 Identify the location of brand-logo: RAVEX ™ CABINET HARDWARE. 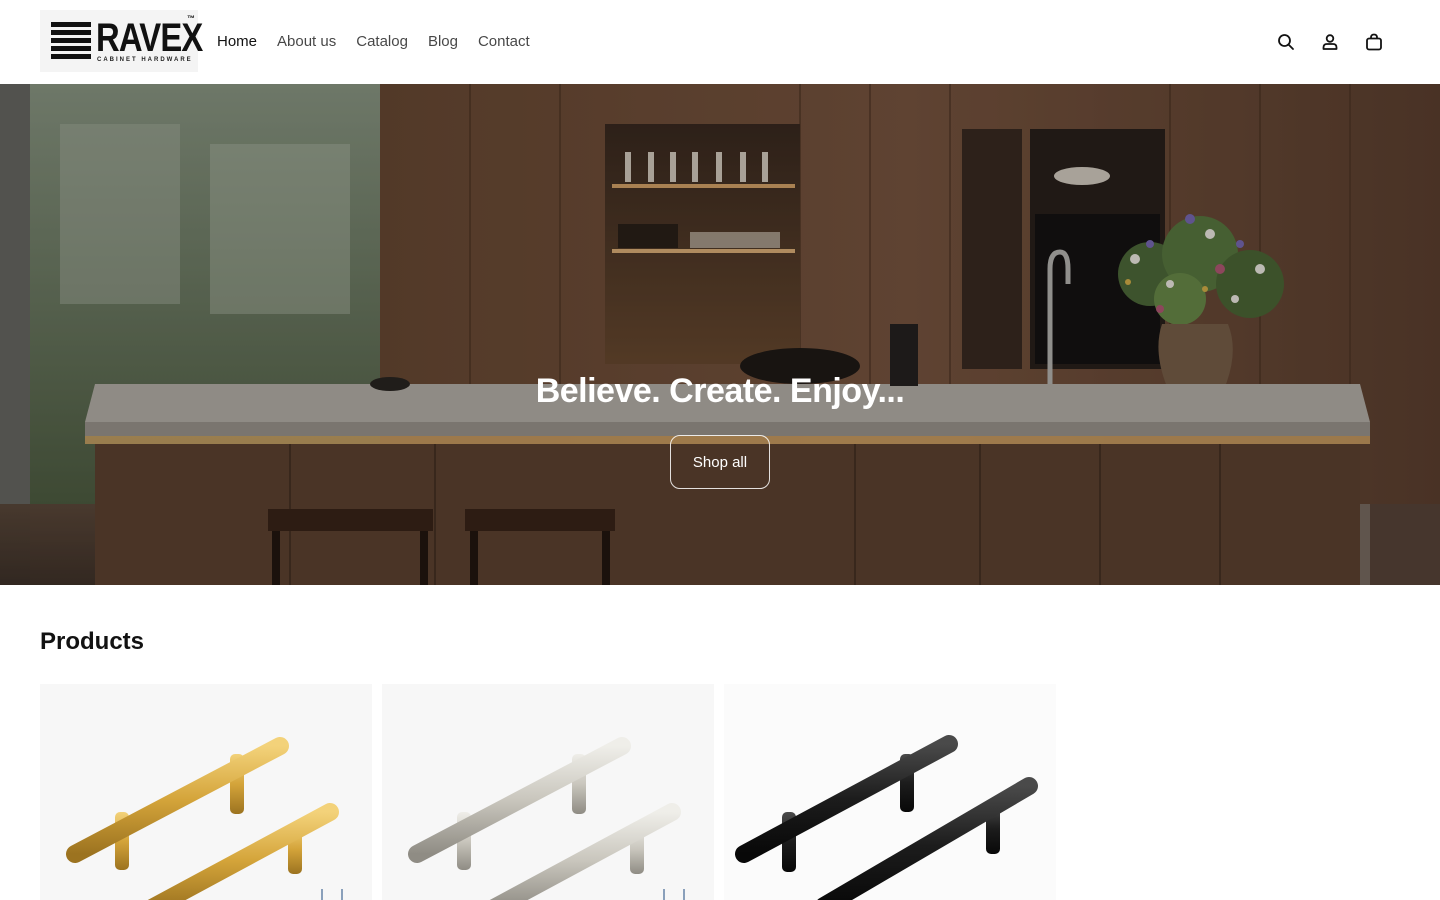
(121, 41).